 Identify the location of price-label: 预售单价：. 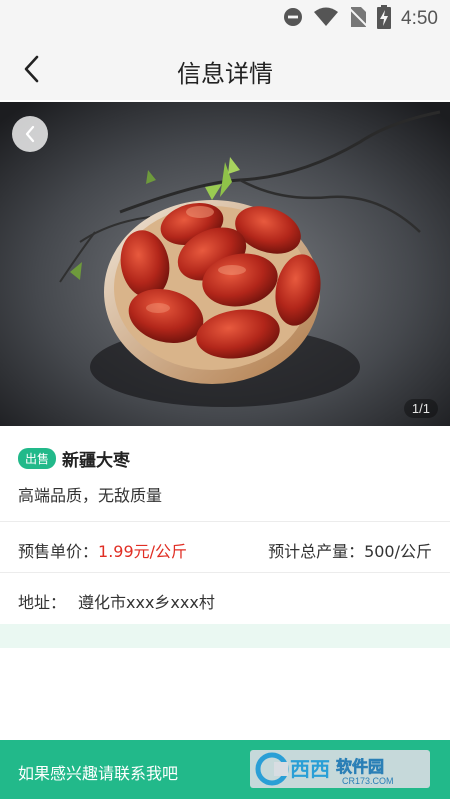
(58, 551).